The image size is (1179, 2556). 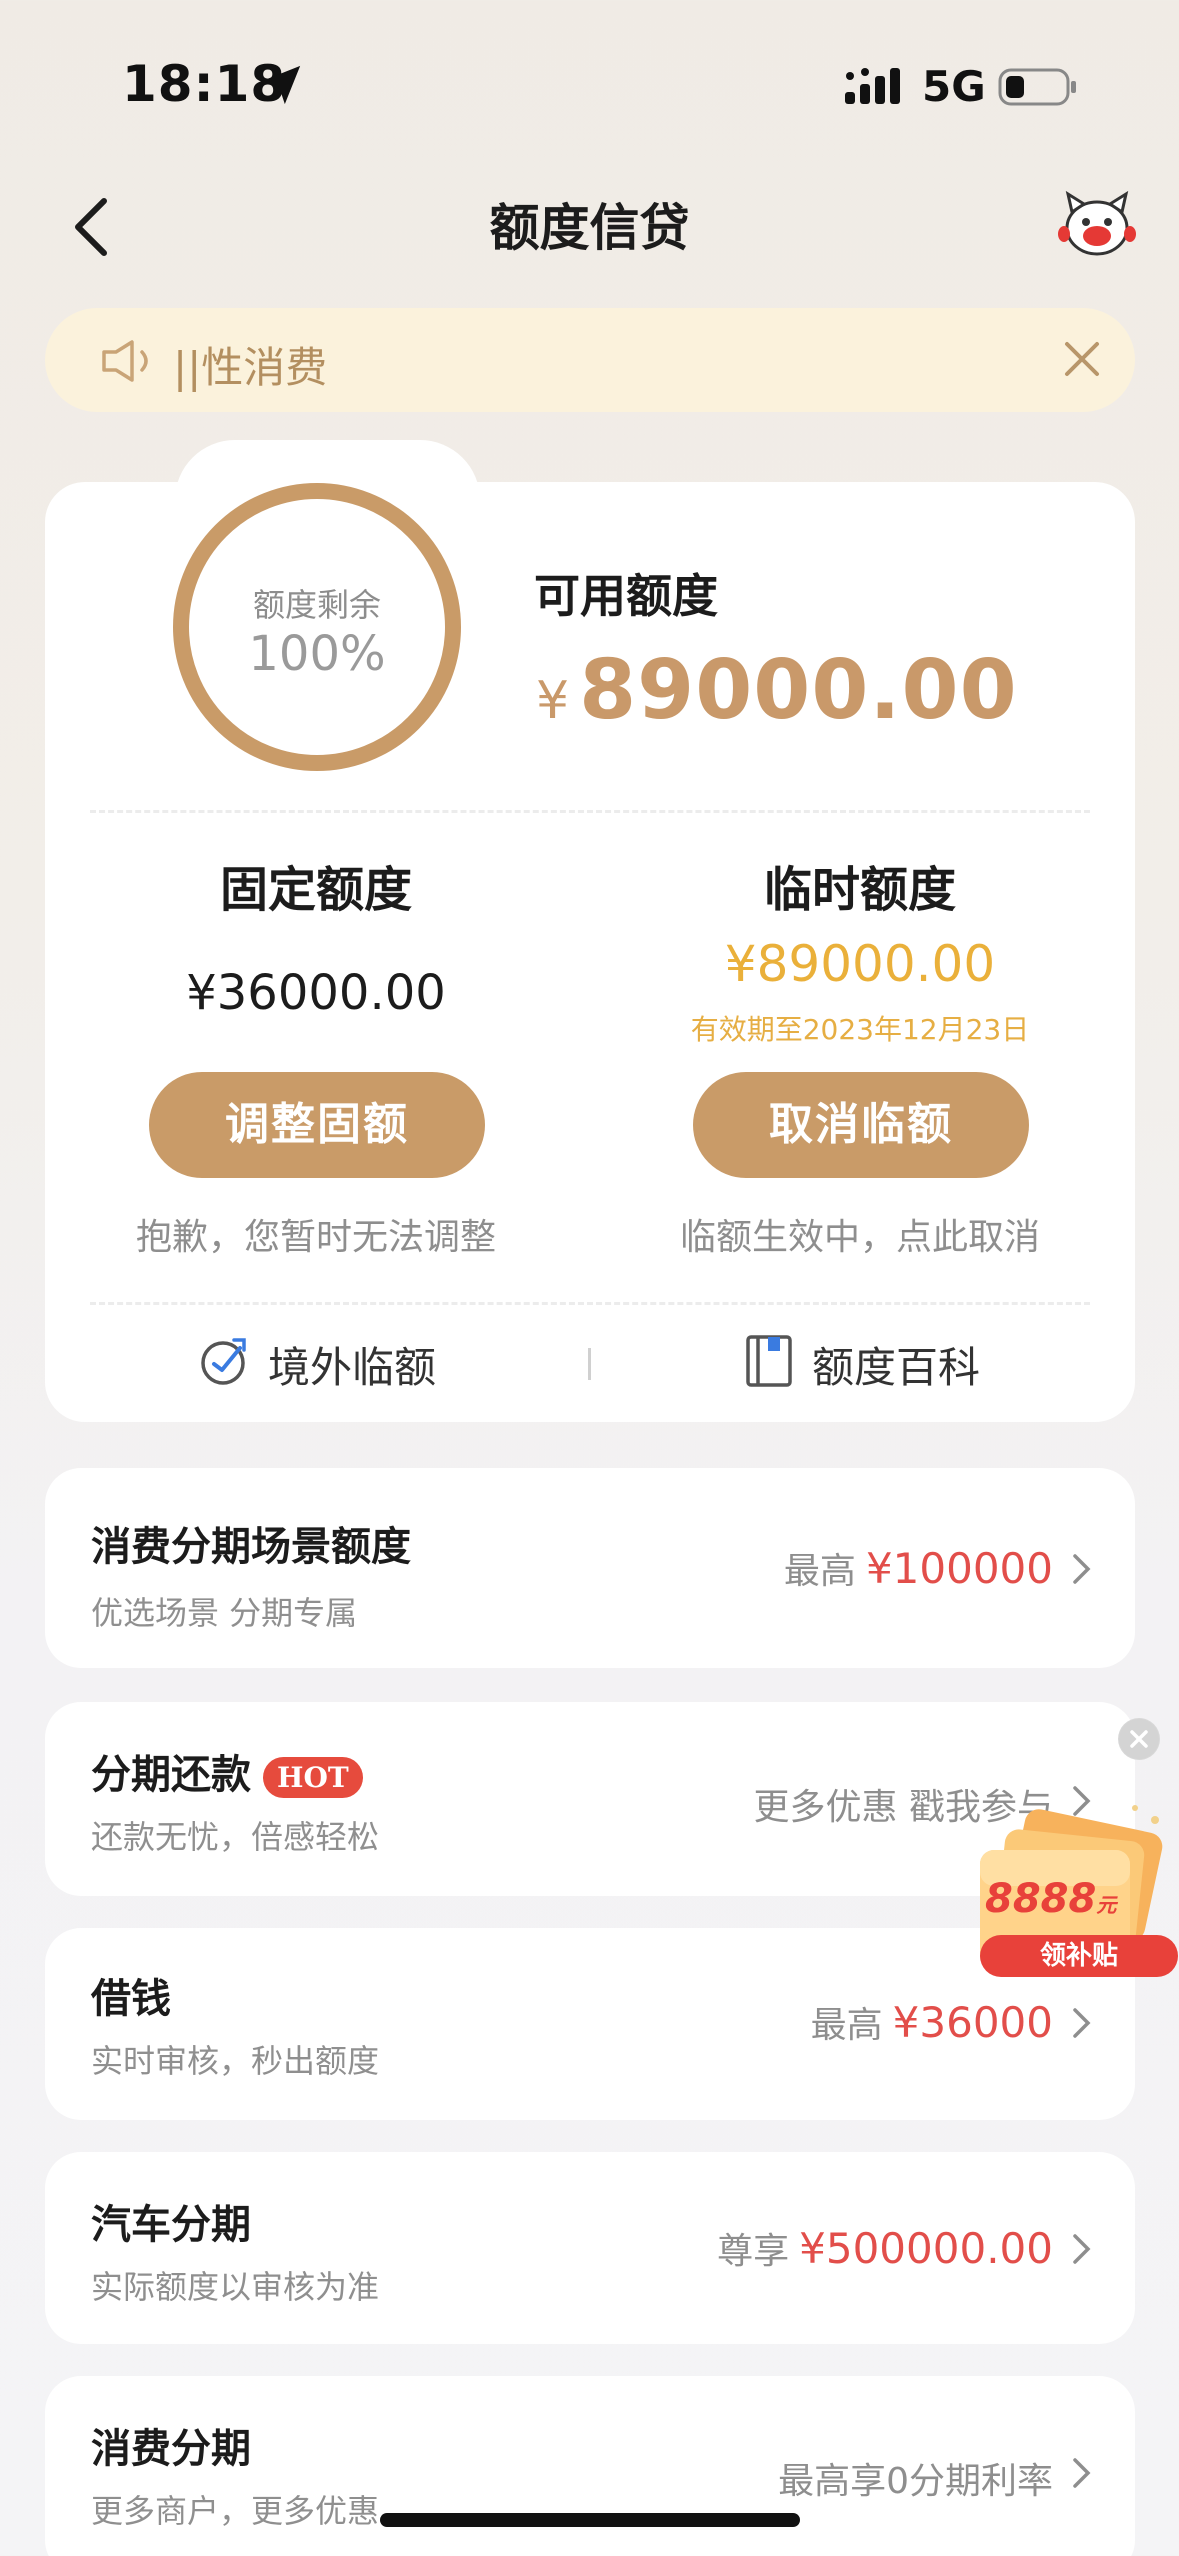 What do you see at coordinates (131, 1999) in the screenshot?
I see `card-title: 借钱` at bounding box center [131, 1999].